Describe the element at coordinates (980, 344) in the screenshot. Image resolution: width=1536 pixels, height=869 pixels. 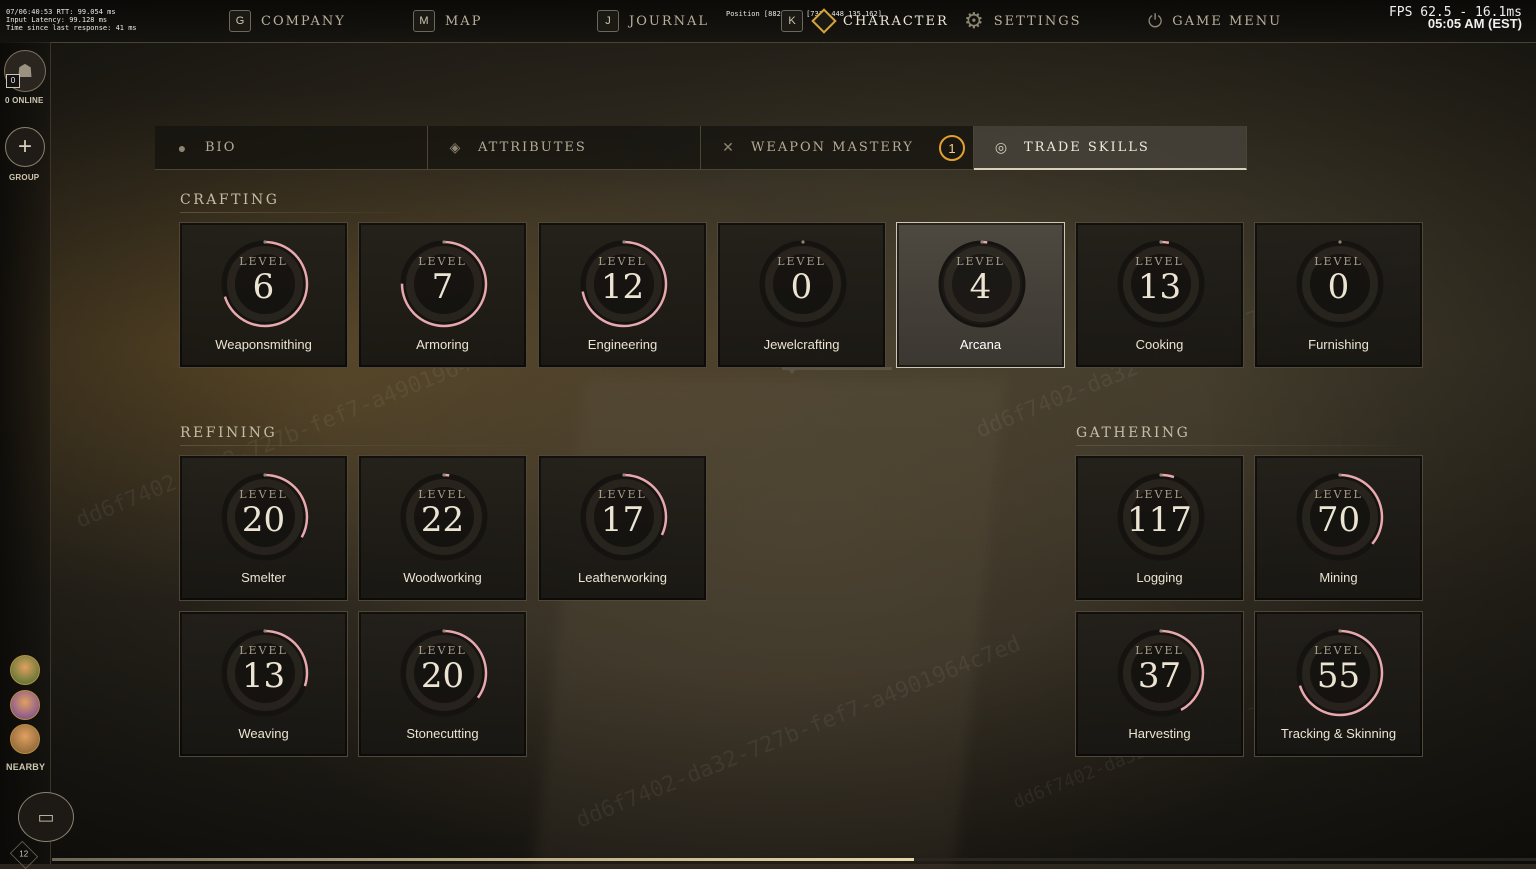
I see `skill-name: Arcana` at that location.